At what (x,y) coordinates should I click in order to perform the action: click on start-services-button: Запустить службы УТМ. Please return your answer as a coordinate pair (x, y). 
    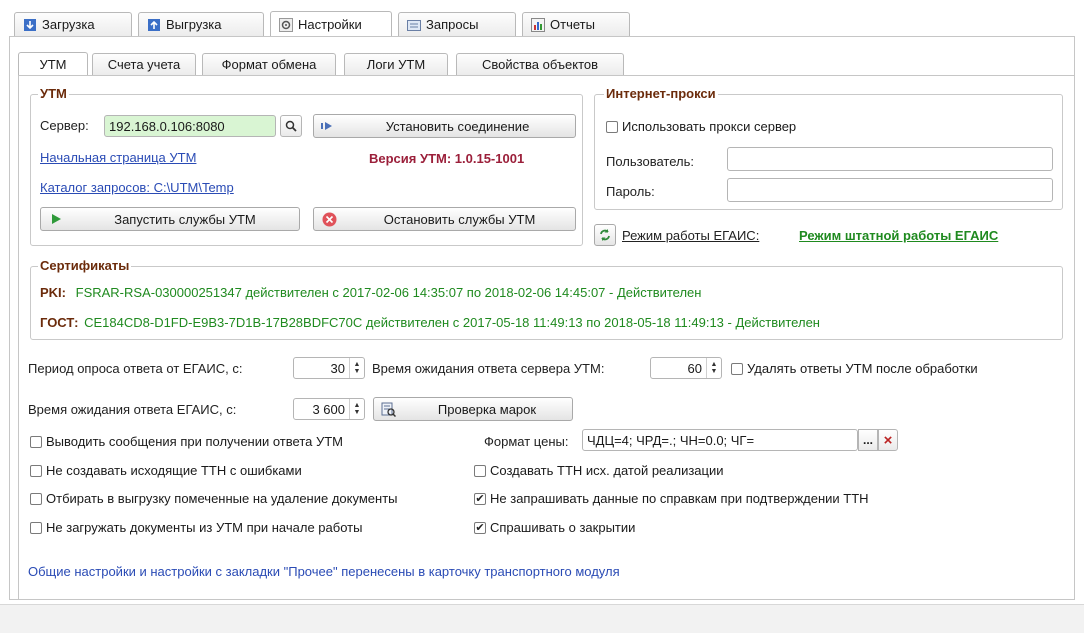
    Looking at the image, I should click on (170, 219).